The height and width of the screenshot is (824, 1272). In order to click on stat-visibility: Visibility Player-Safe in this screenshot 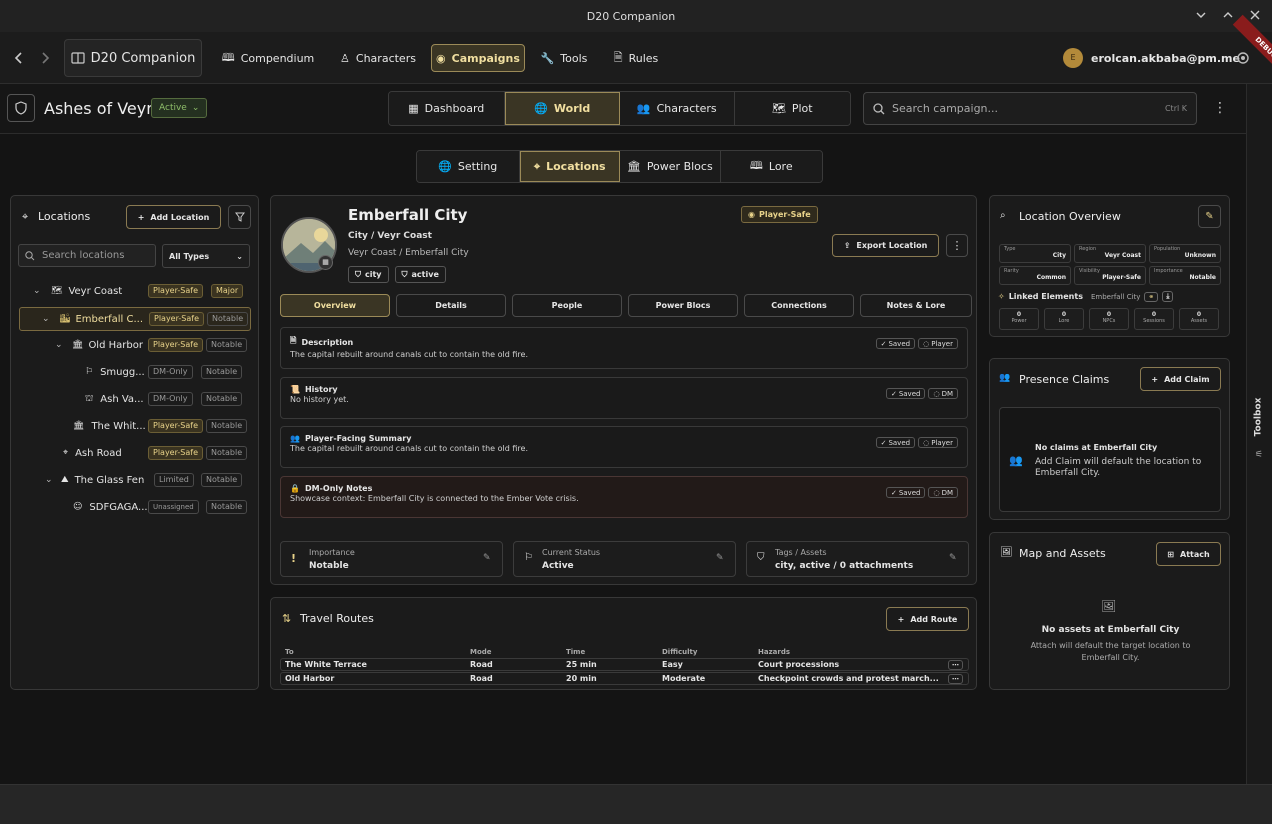, I will do `click(1110, 275)`.